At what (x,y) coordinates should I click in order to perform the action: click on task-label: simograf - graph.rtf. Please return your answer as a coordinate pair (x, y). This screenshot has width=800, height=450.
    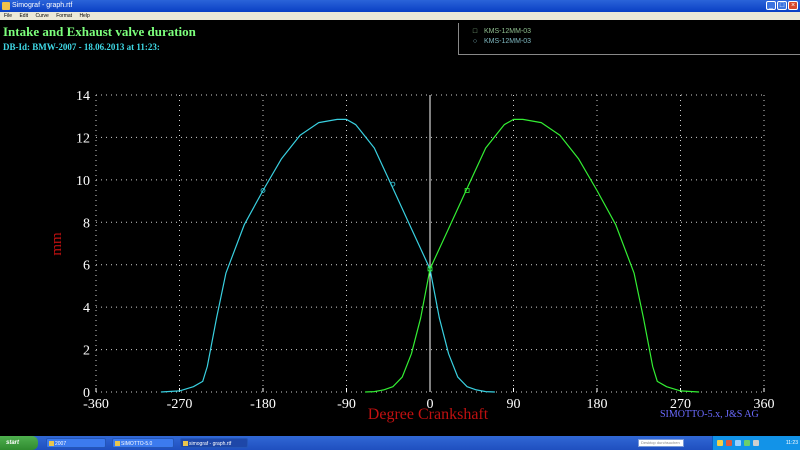
    Looking at the image, I should click on (210, 444).